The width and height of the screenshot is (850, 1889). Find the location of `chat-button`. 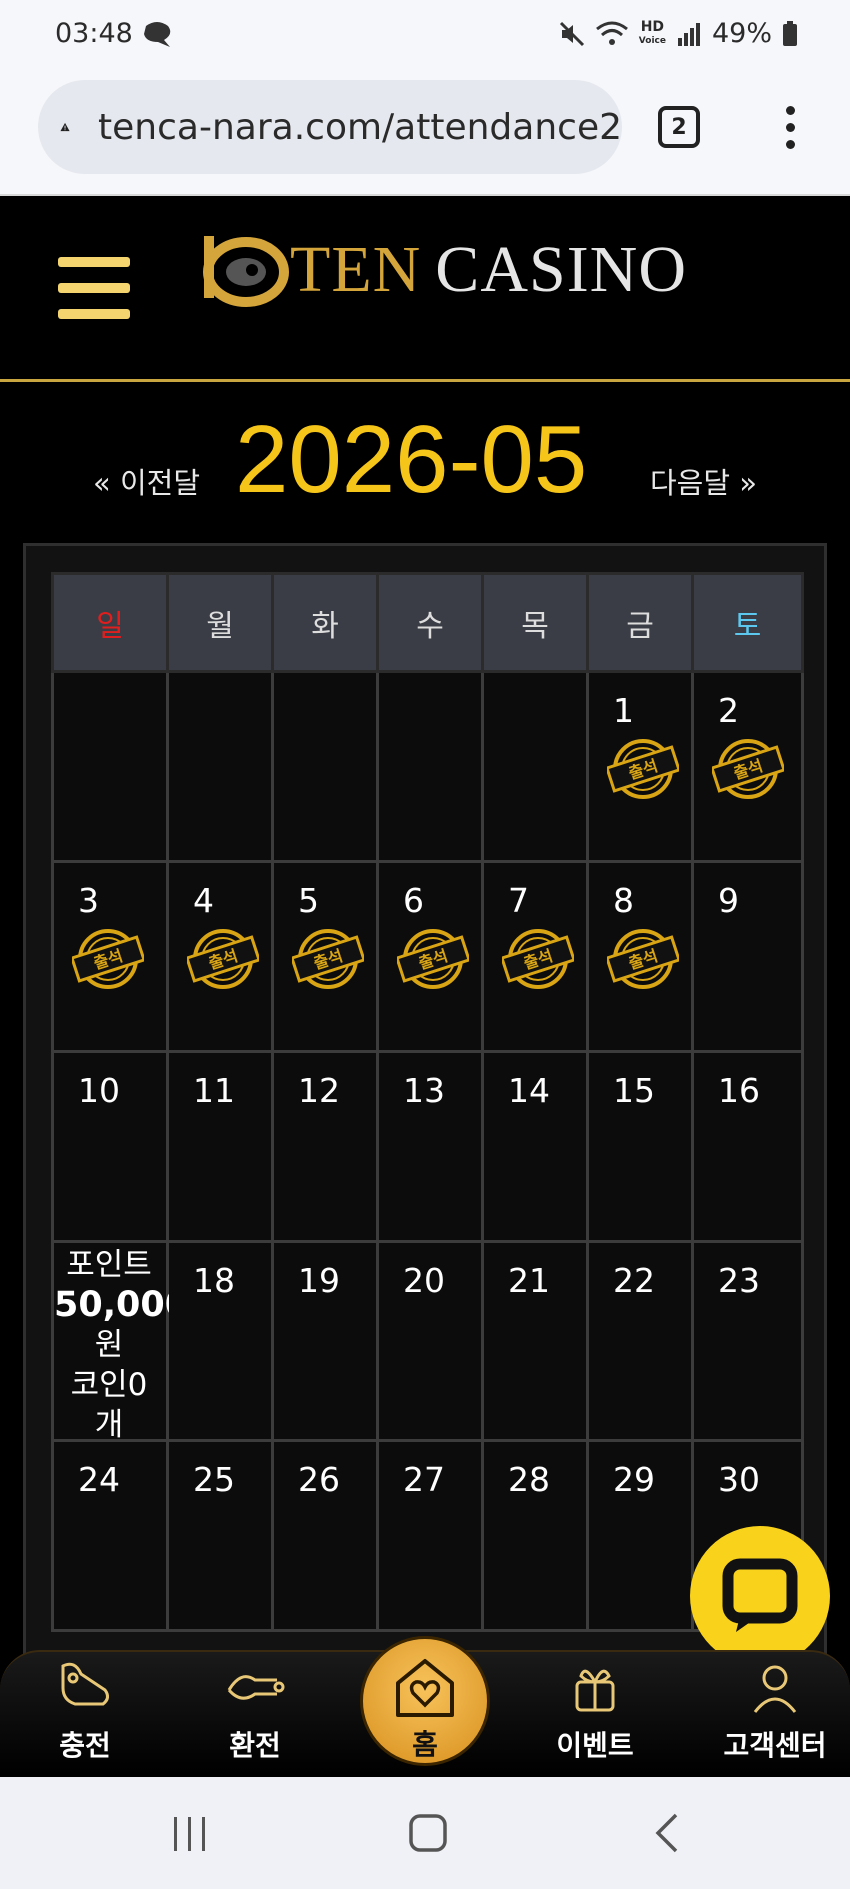

chat-button is located at coordinates (760, 1596).